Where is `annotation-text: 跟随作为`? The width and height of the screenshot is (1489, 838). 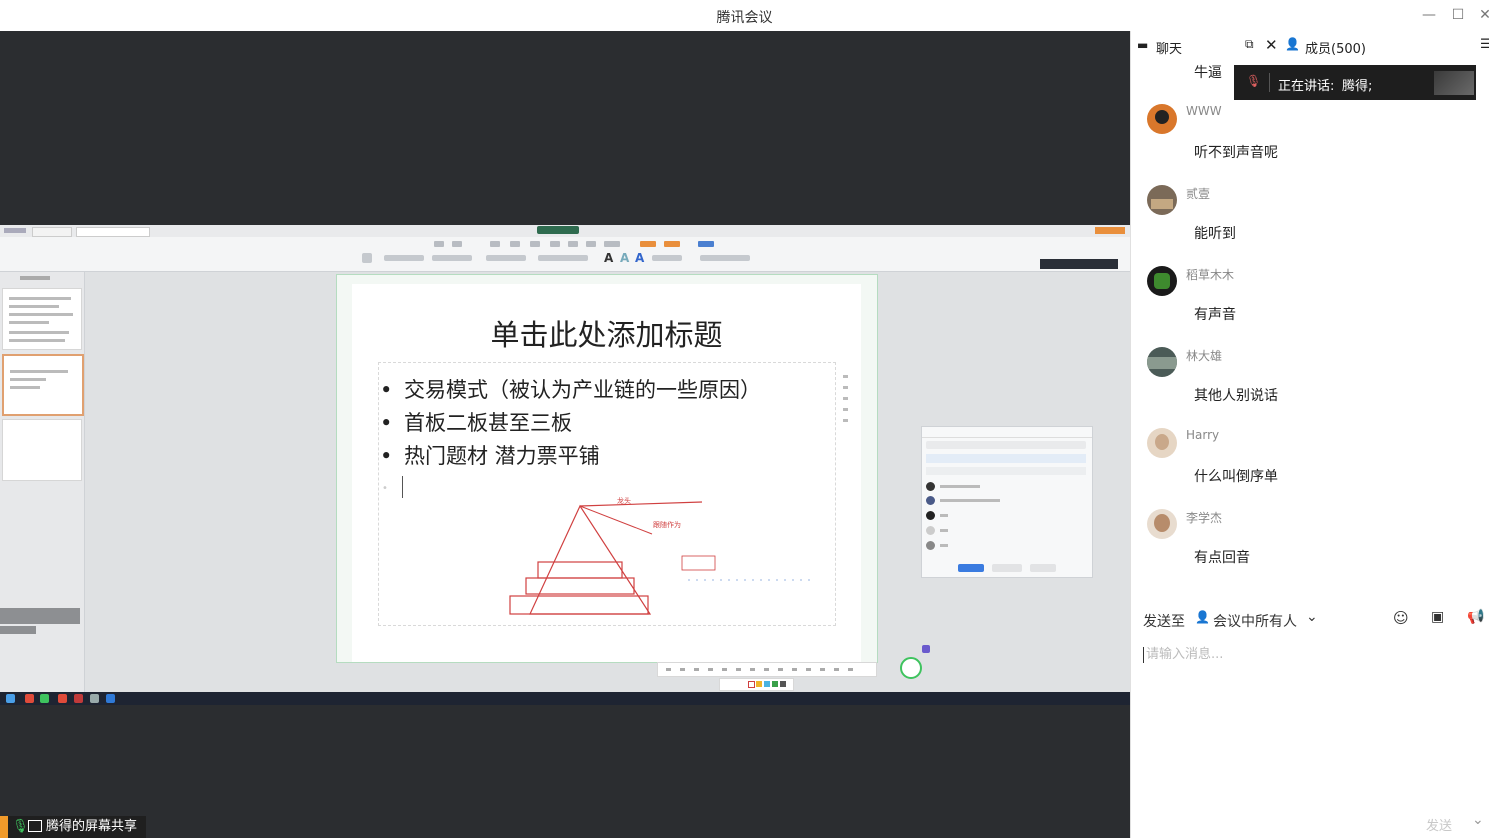
annotation-text: 跟随作为 is located at coordinates (667, 525).